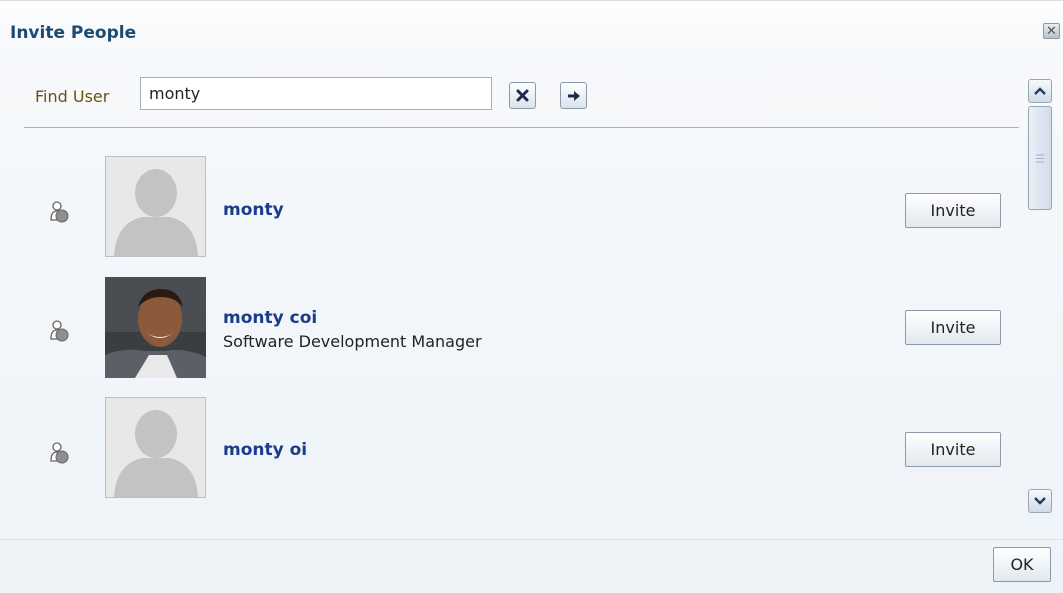  What do you see at coordinates (253, 210) in the screenshot?
I see `user-name-link: monty` at bounding box center [253, 210].